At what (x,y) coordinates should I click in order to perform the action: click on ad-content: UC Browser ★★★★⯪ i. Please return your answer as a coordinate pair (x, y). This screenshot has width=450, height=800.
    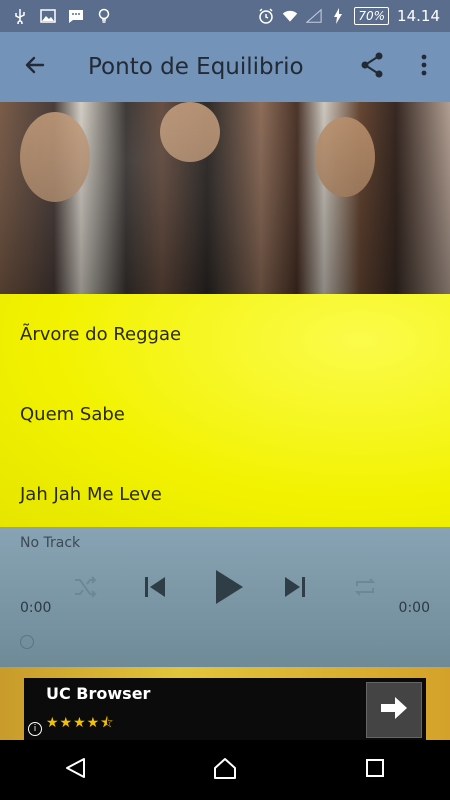
    Looking at the image, I should click on (225, 709).